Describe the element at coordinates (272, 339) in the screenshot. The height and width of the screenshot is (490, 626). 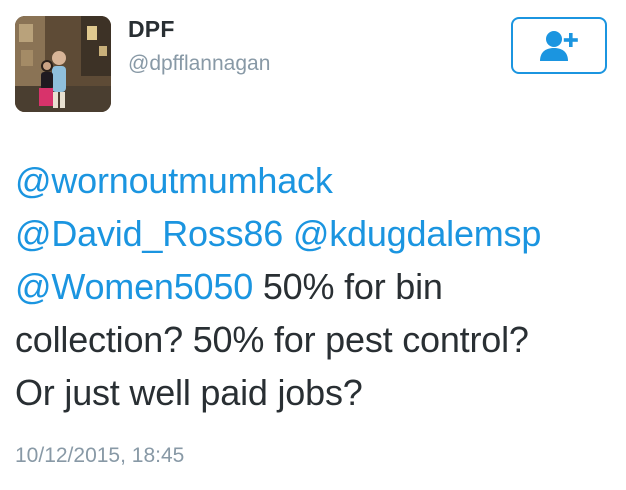
I see `tweet-line: collection? 50% for pest control?` at that location.